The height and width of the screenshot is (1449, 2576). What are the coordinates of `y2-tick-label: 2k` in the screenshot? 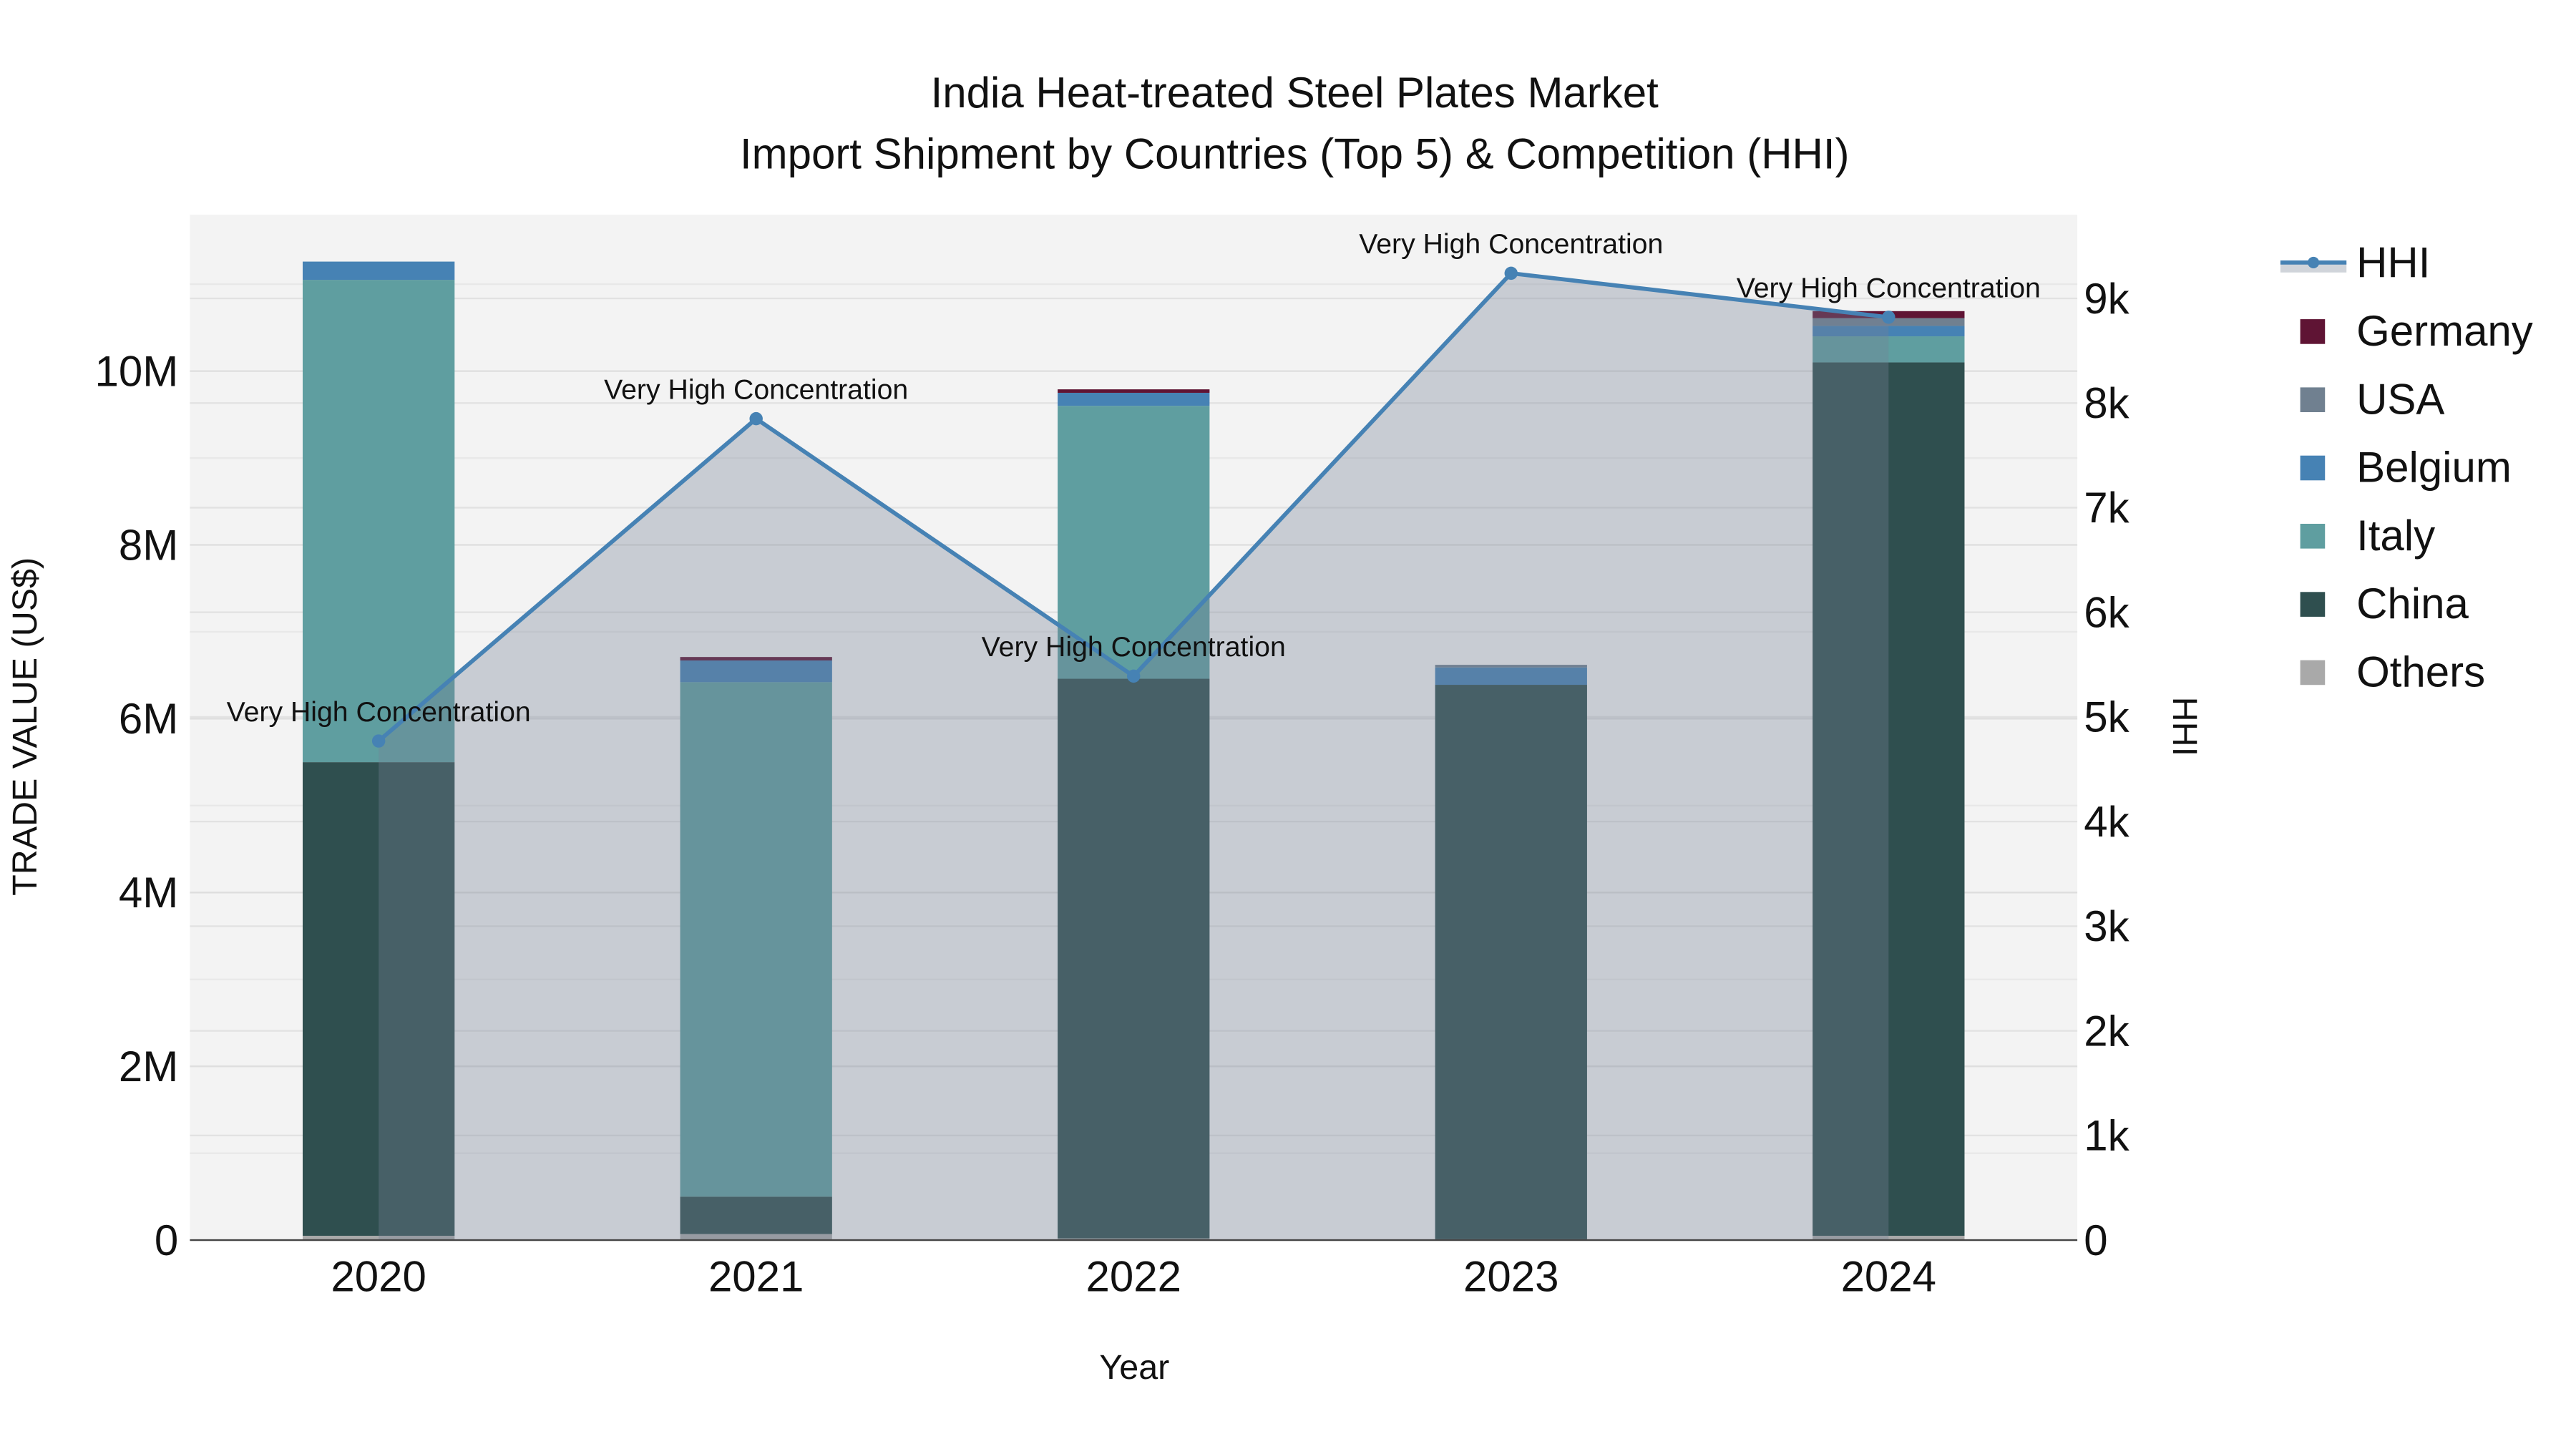 It's located at (2106, 1031).